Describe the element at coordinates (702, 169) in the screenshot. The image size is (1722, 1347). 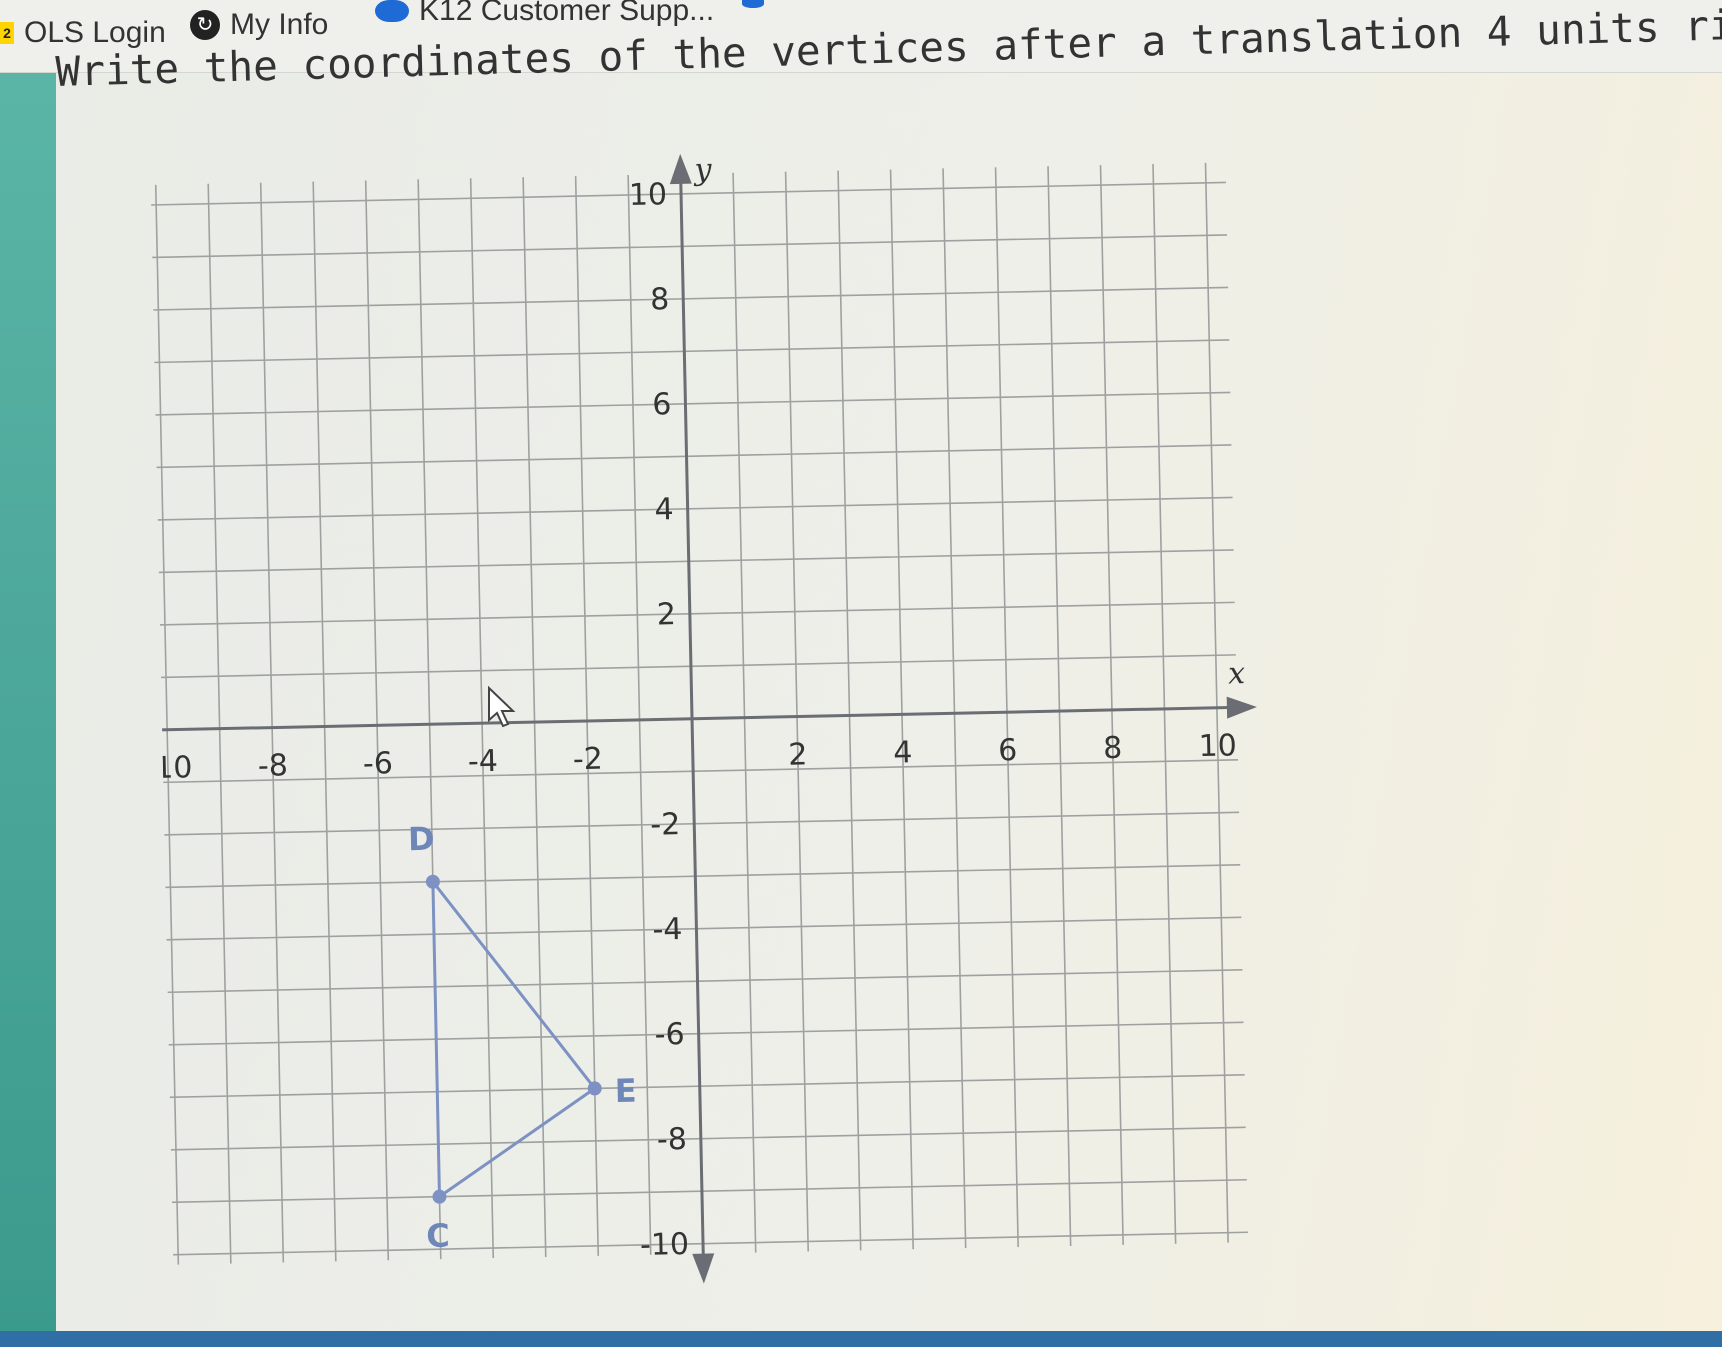
I see `y-axis-label: y` at that location.